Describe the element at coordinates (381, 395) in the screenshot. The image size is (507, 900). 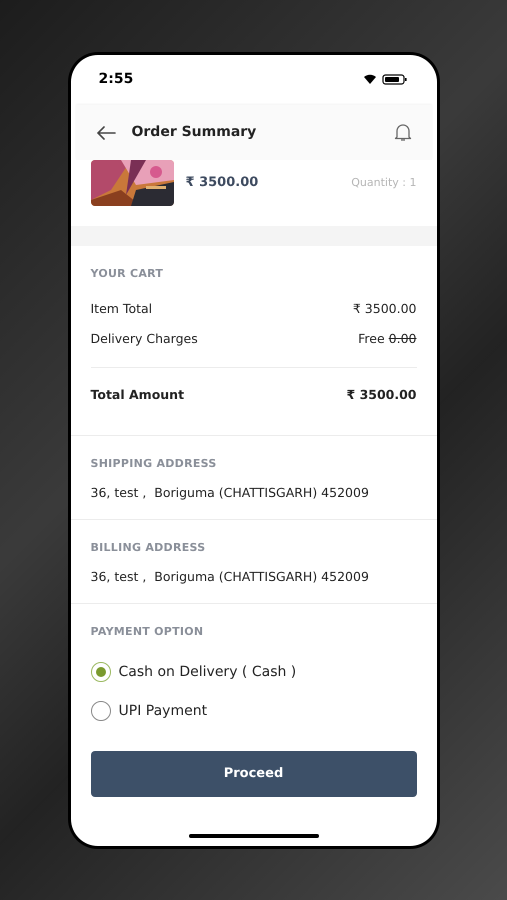
I see `total-value: ₹ 3500.00` at that location.